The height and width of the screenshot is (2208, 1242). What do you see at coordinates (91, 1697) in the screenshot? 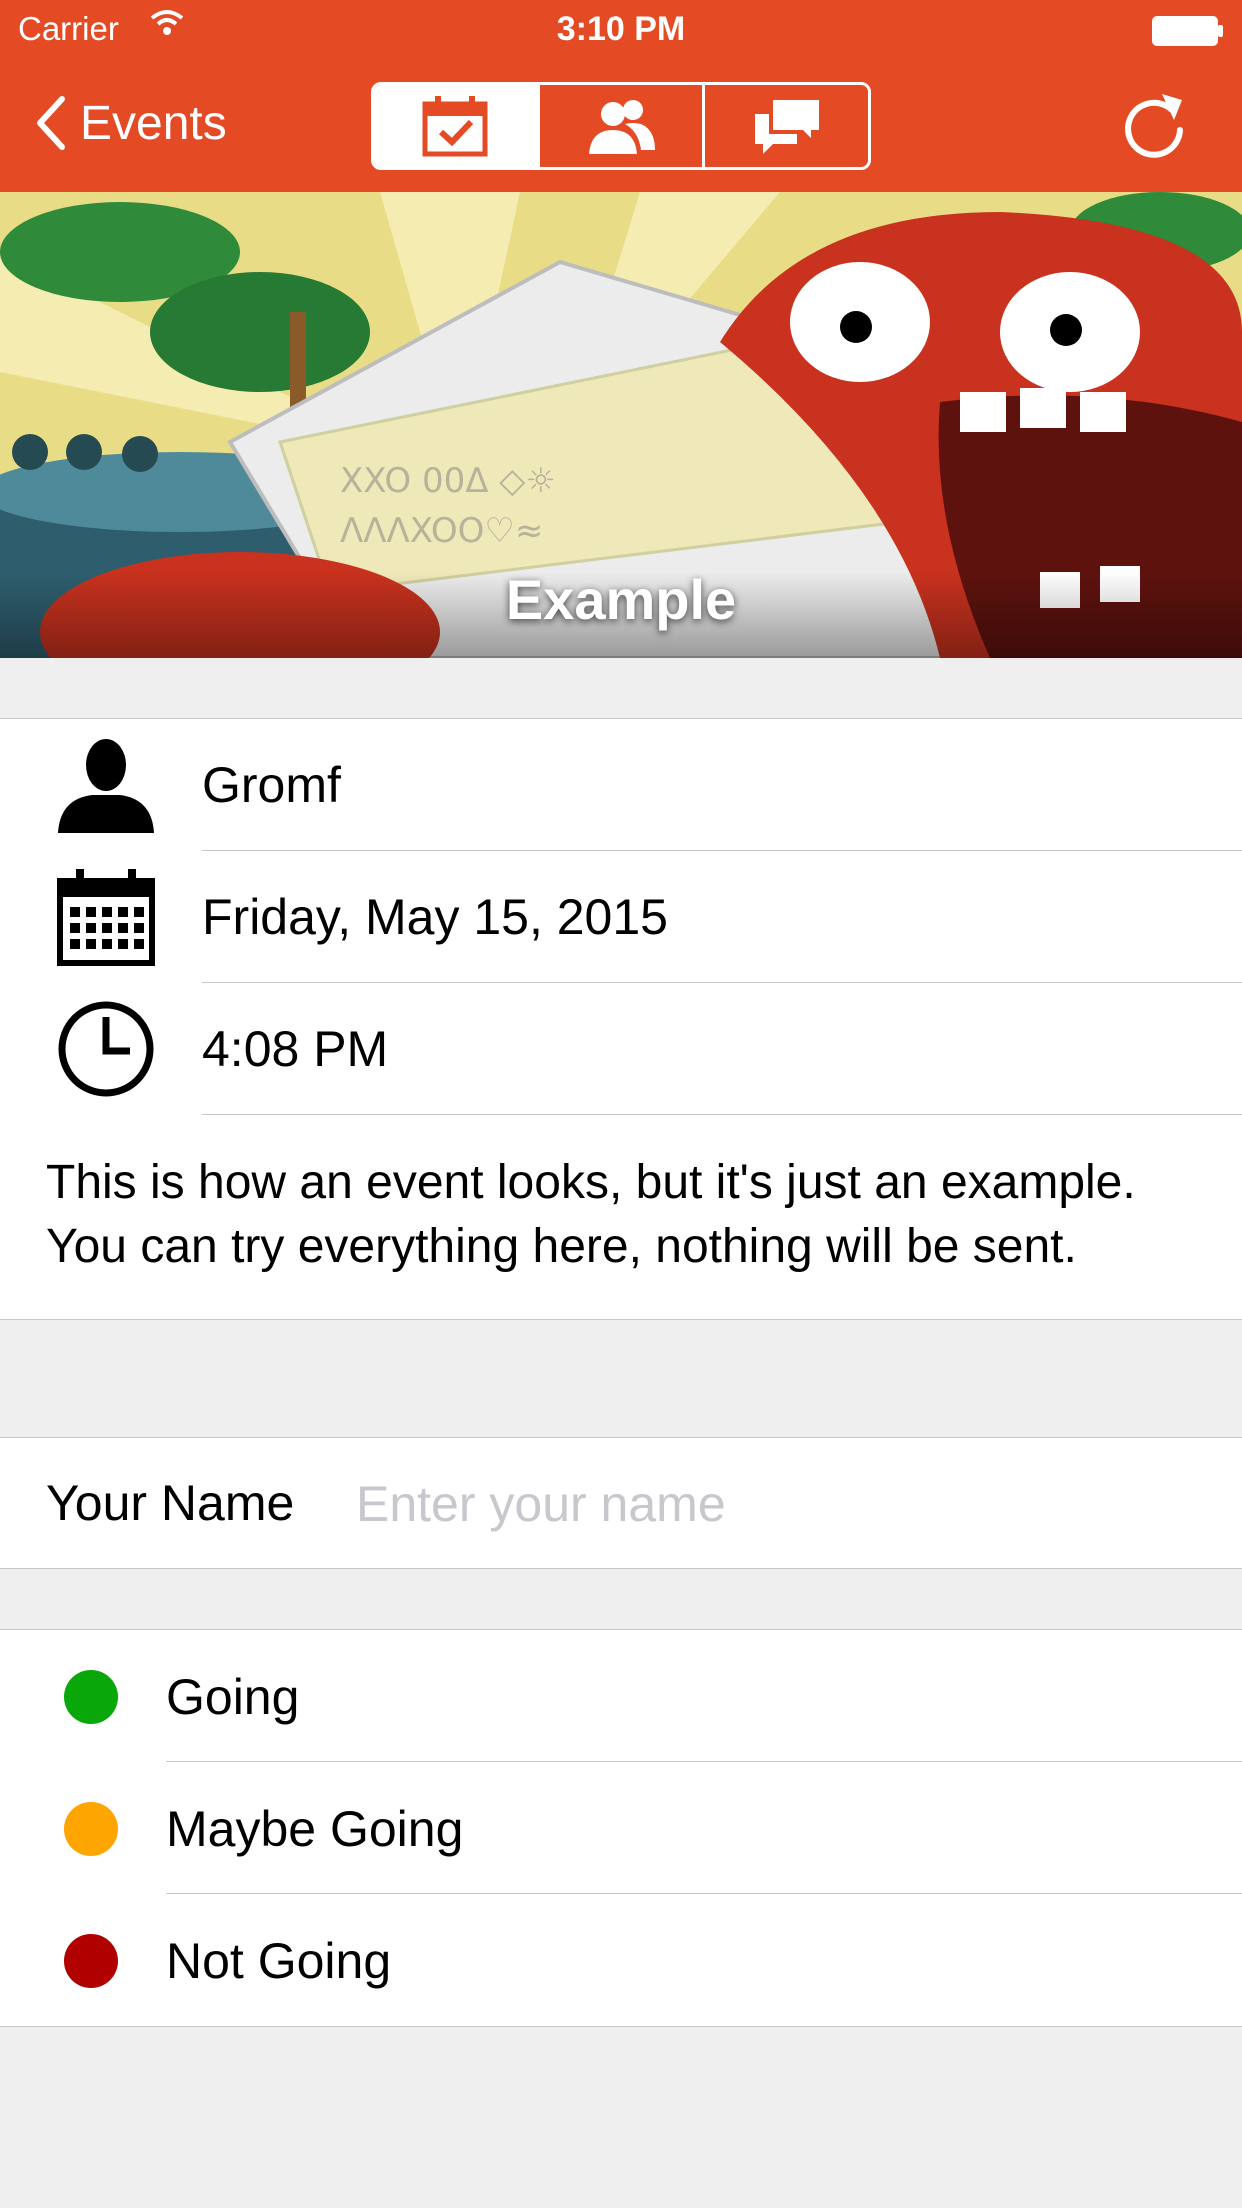
I see `status-dot-green` at bounding box center [91, 1697].